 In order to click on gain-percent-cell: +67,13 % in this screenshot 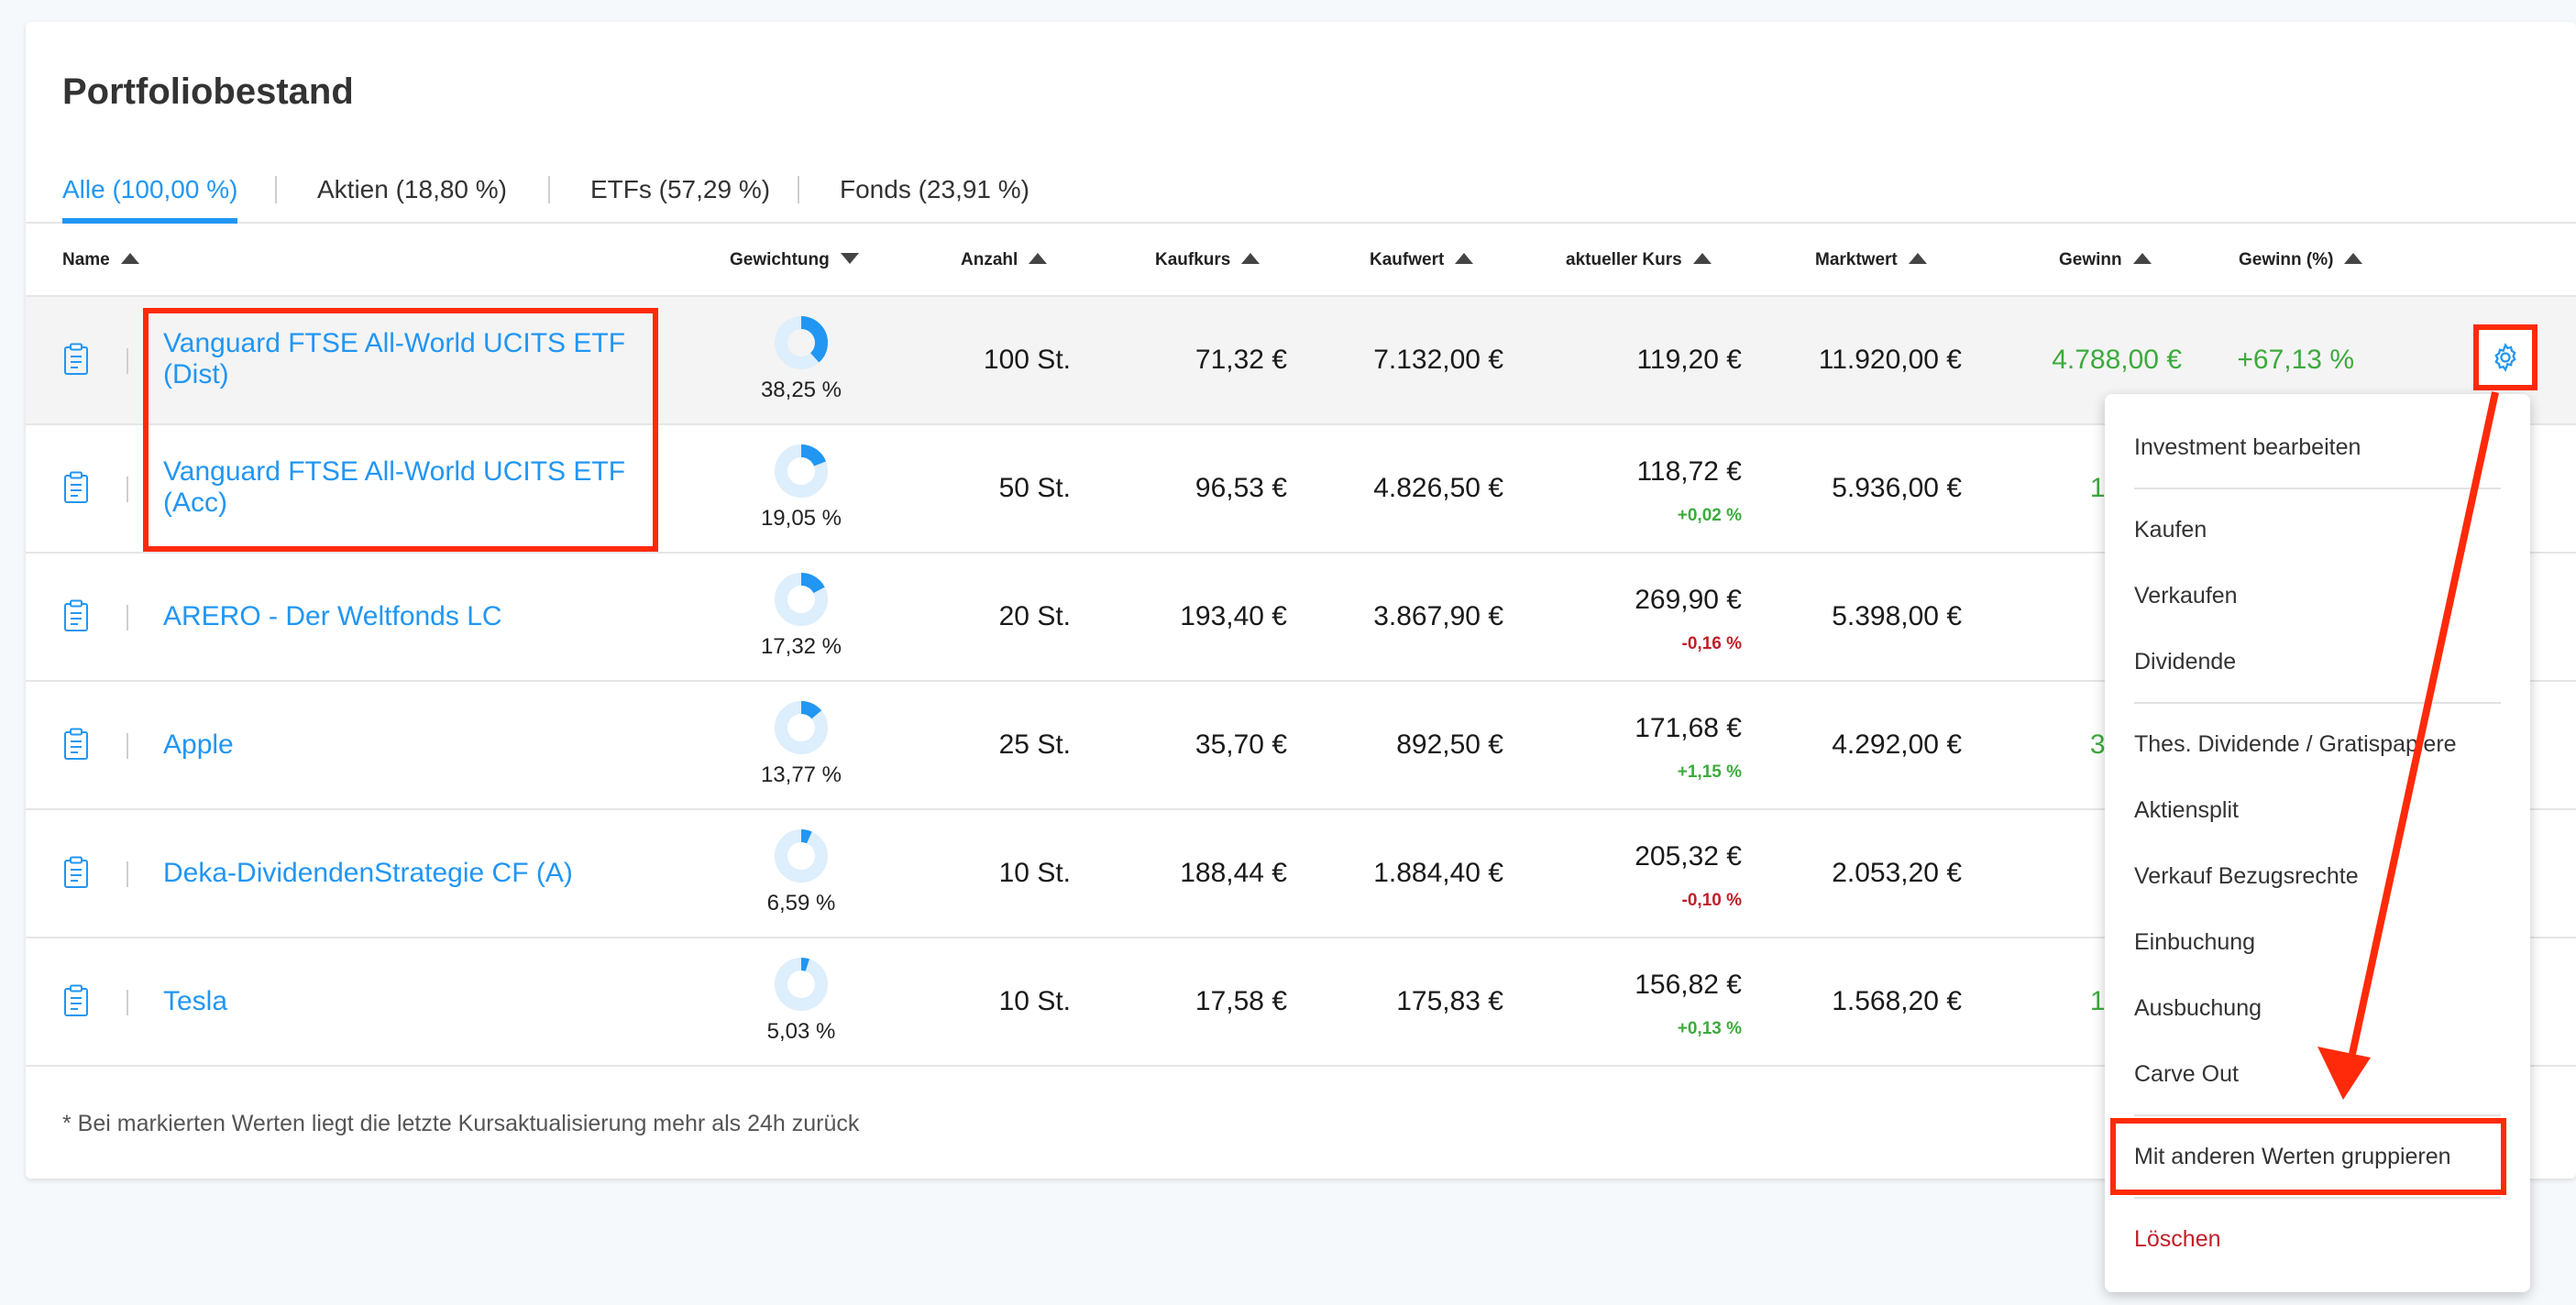, I will do `click(2296, 360)`.